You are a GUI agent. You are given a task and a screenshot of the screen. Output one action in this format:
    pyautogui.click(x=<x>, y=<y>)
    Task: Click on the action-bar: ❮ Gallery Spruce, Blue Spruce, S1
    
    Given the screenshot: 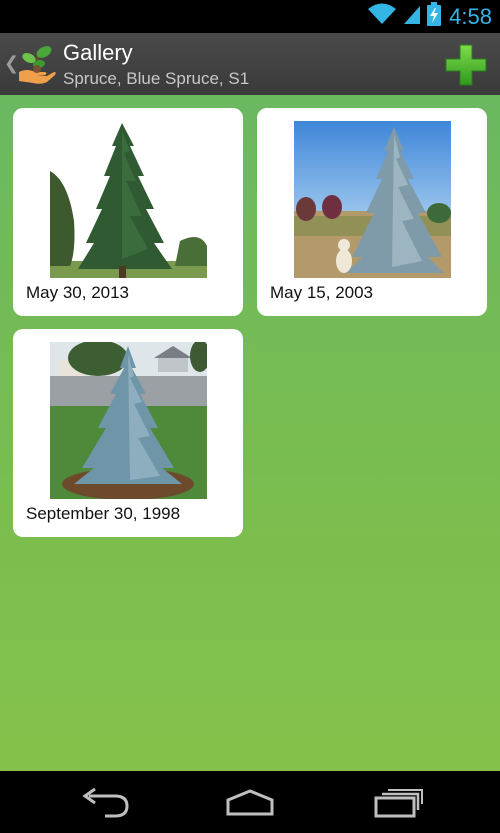 What is the action you would take?
    pyautogui.click(x=250, y=64)
    